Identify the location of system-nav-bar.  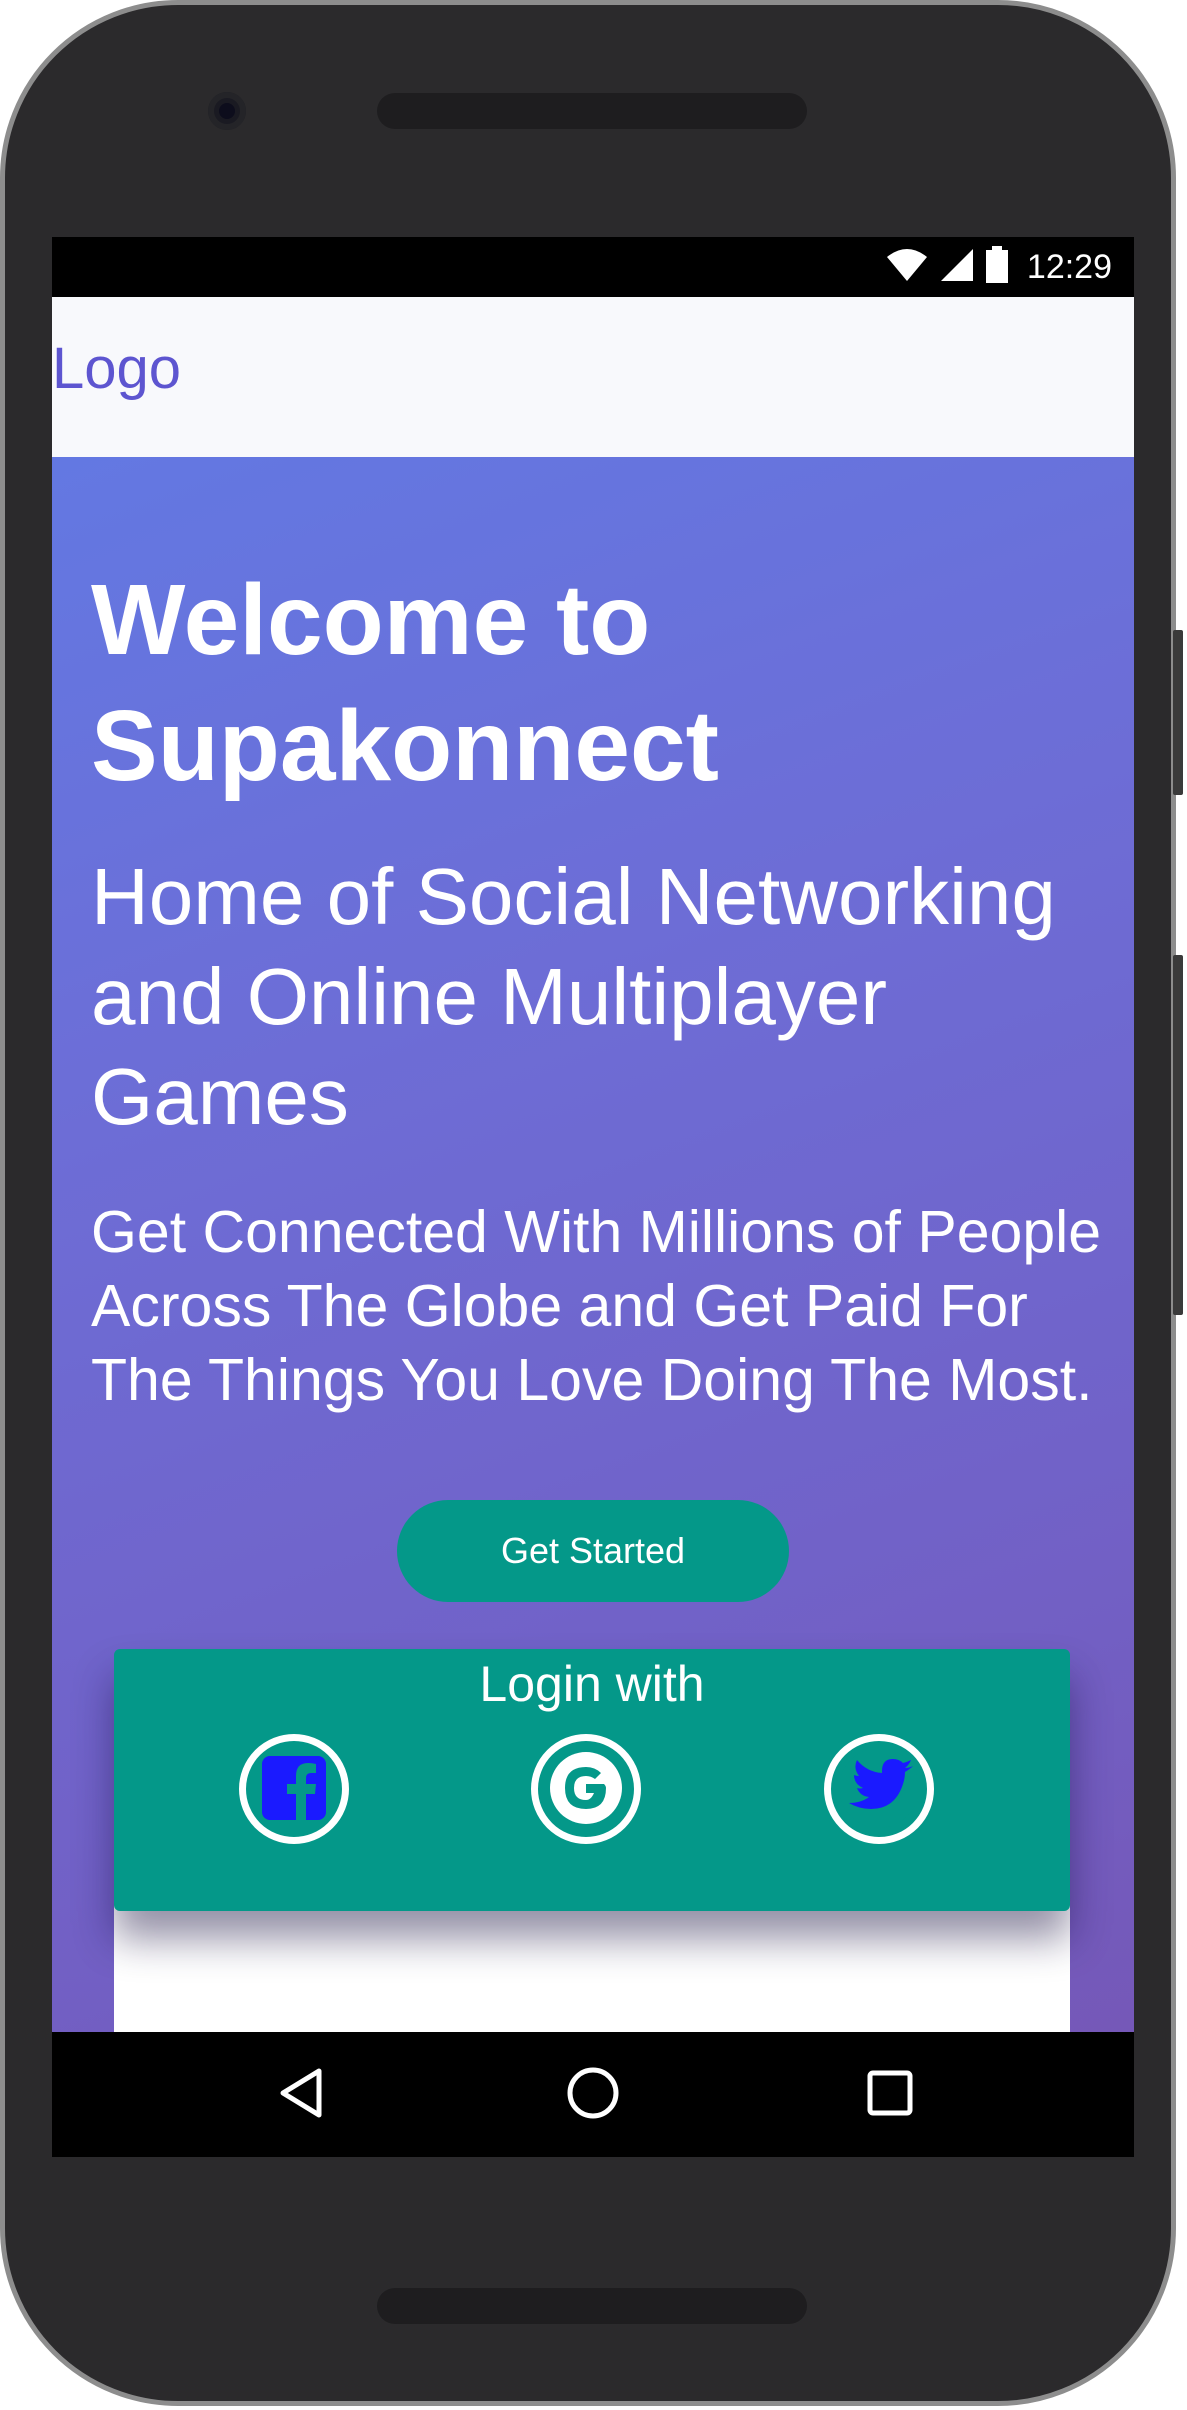
(593, 2094).